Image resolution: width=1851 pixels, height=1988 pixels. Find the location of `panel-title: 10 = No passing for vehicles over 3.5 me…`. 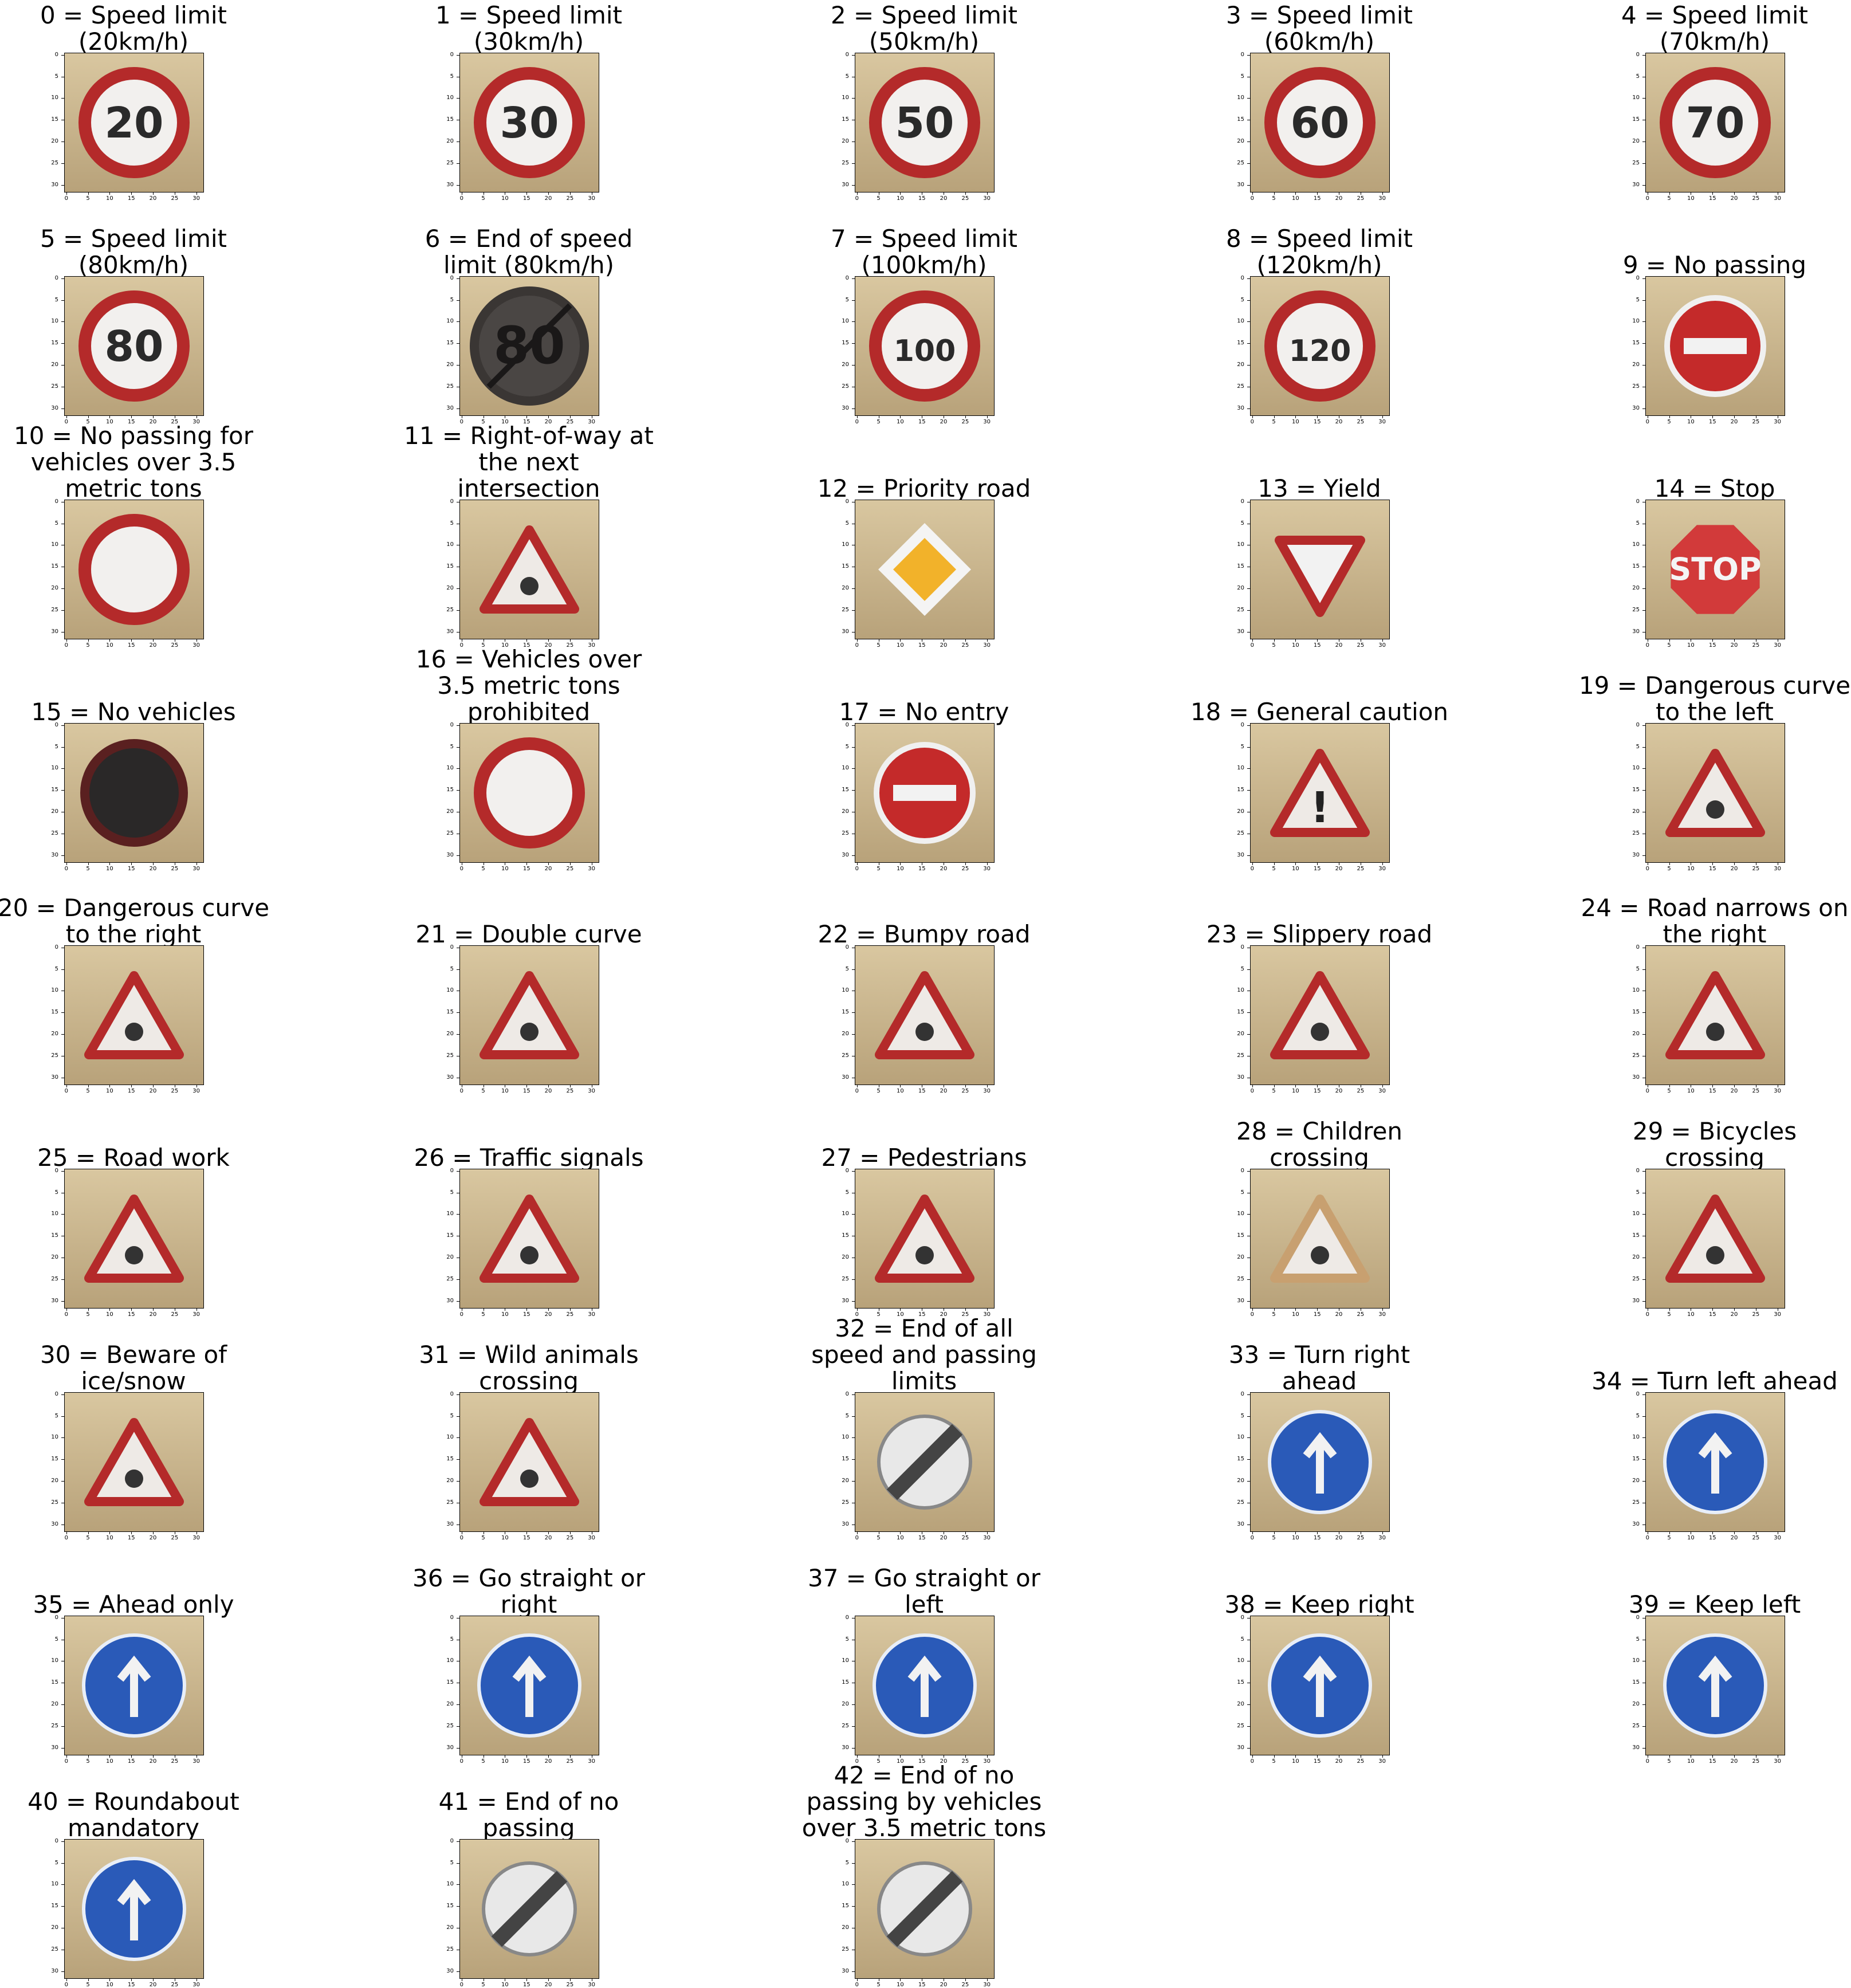

panel-title: 10 = No passing for vehicles over 3.5 me… is located at coordinates (133, 462).